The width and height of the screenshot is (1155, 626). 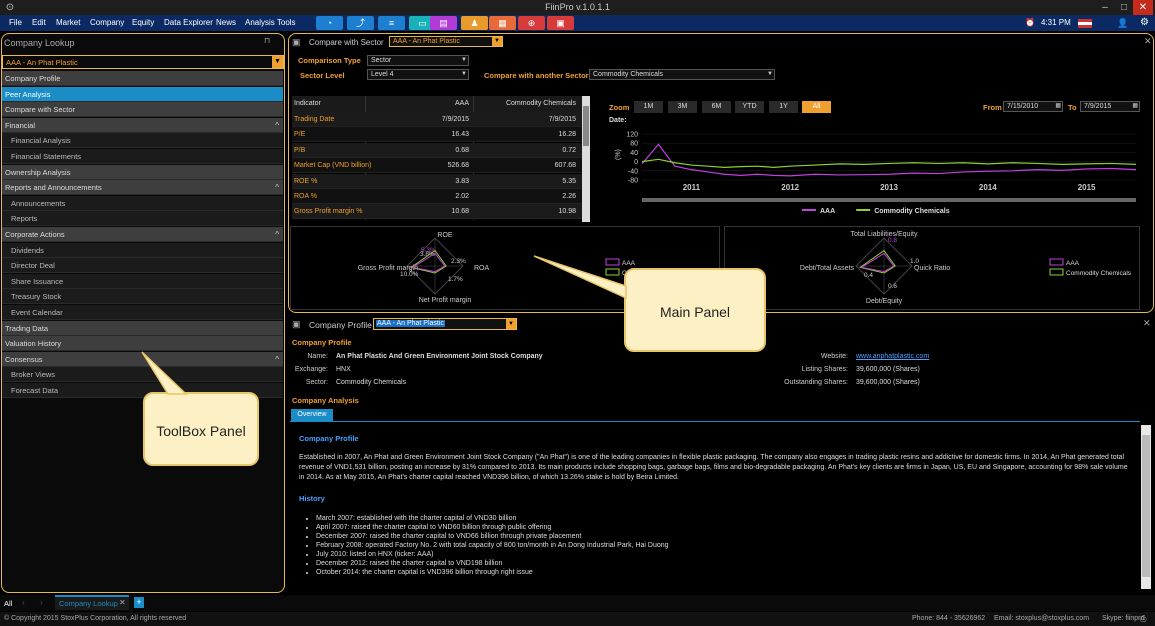 I want to click on sidebar-item-reports: Reports, so click(x=142, y=219).